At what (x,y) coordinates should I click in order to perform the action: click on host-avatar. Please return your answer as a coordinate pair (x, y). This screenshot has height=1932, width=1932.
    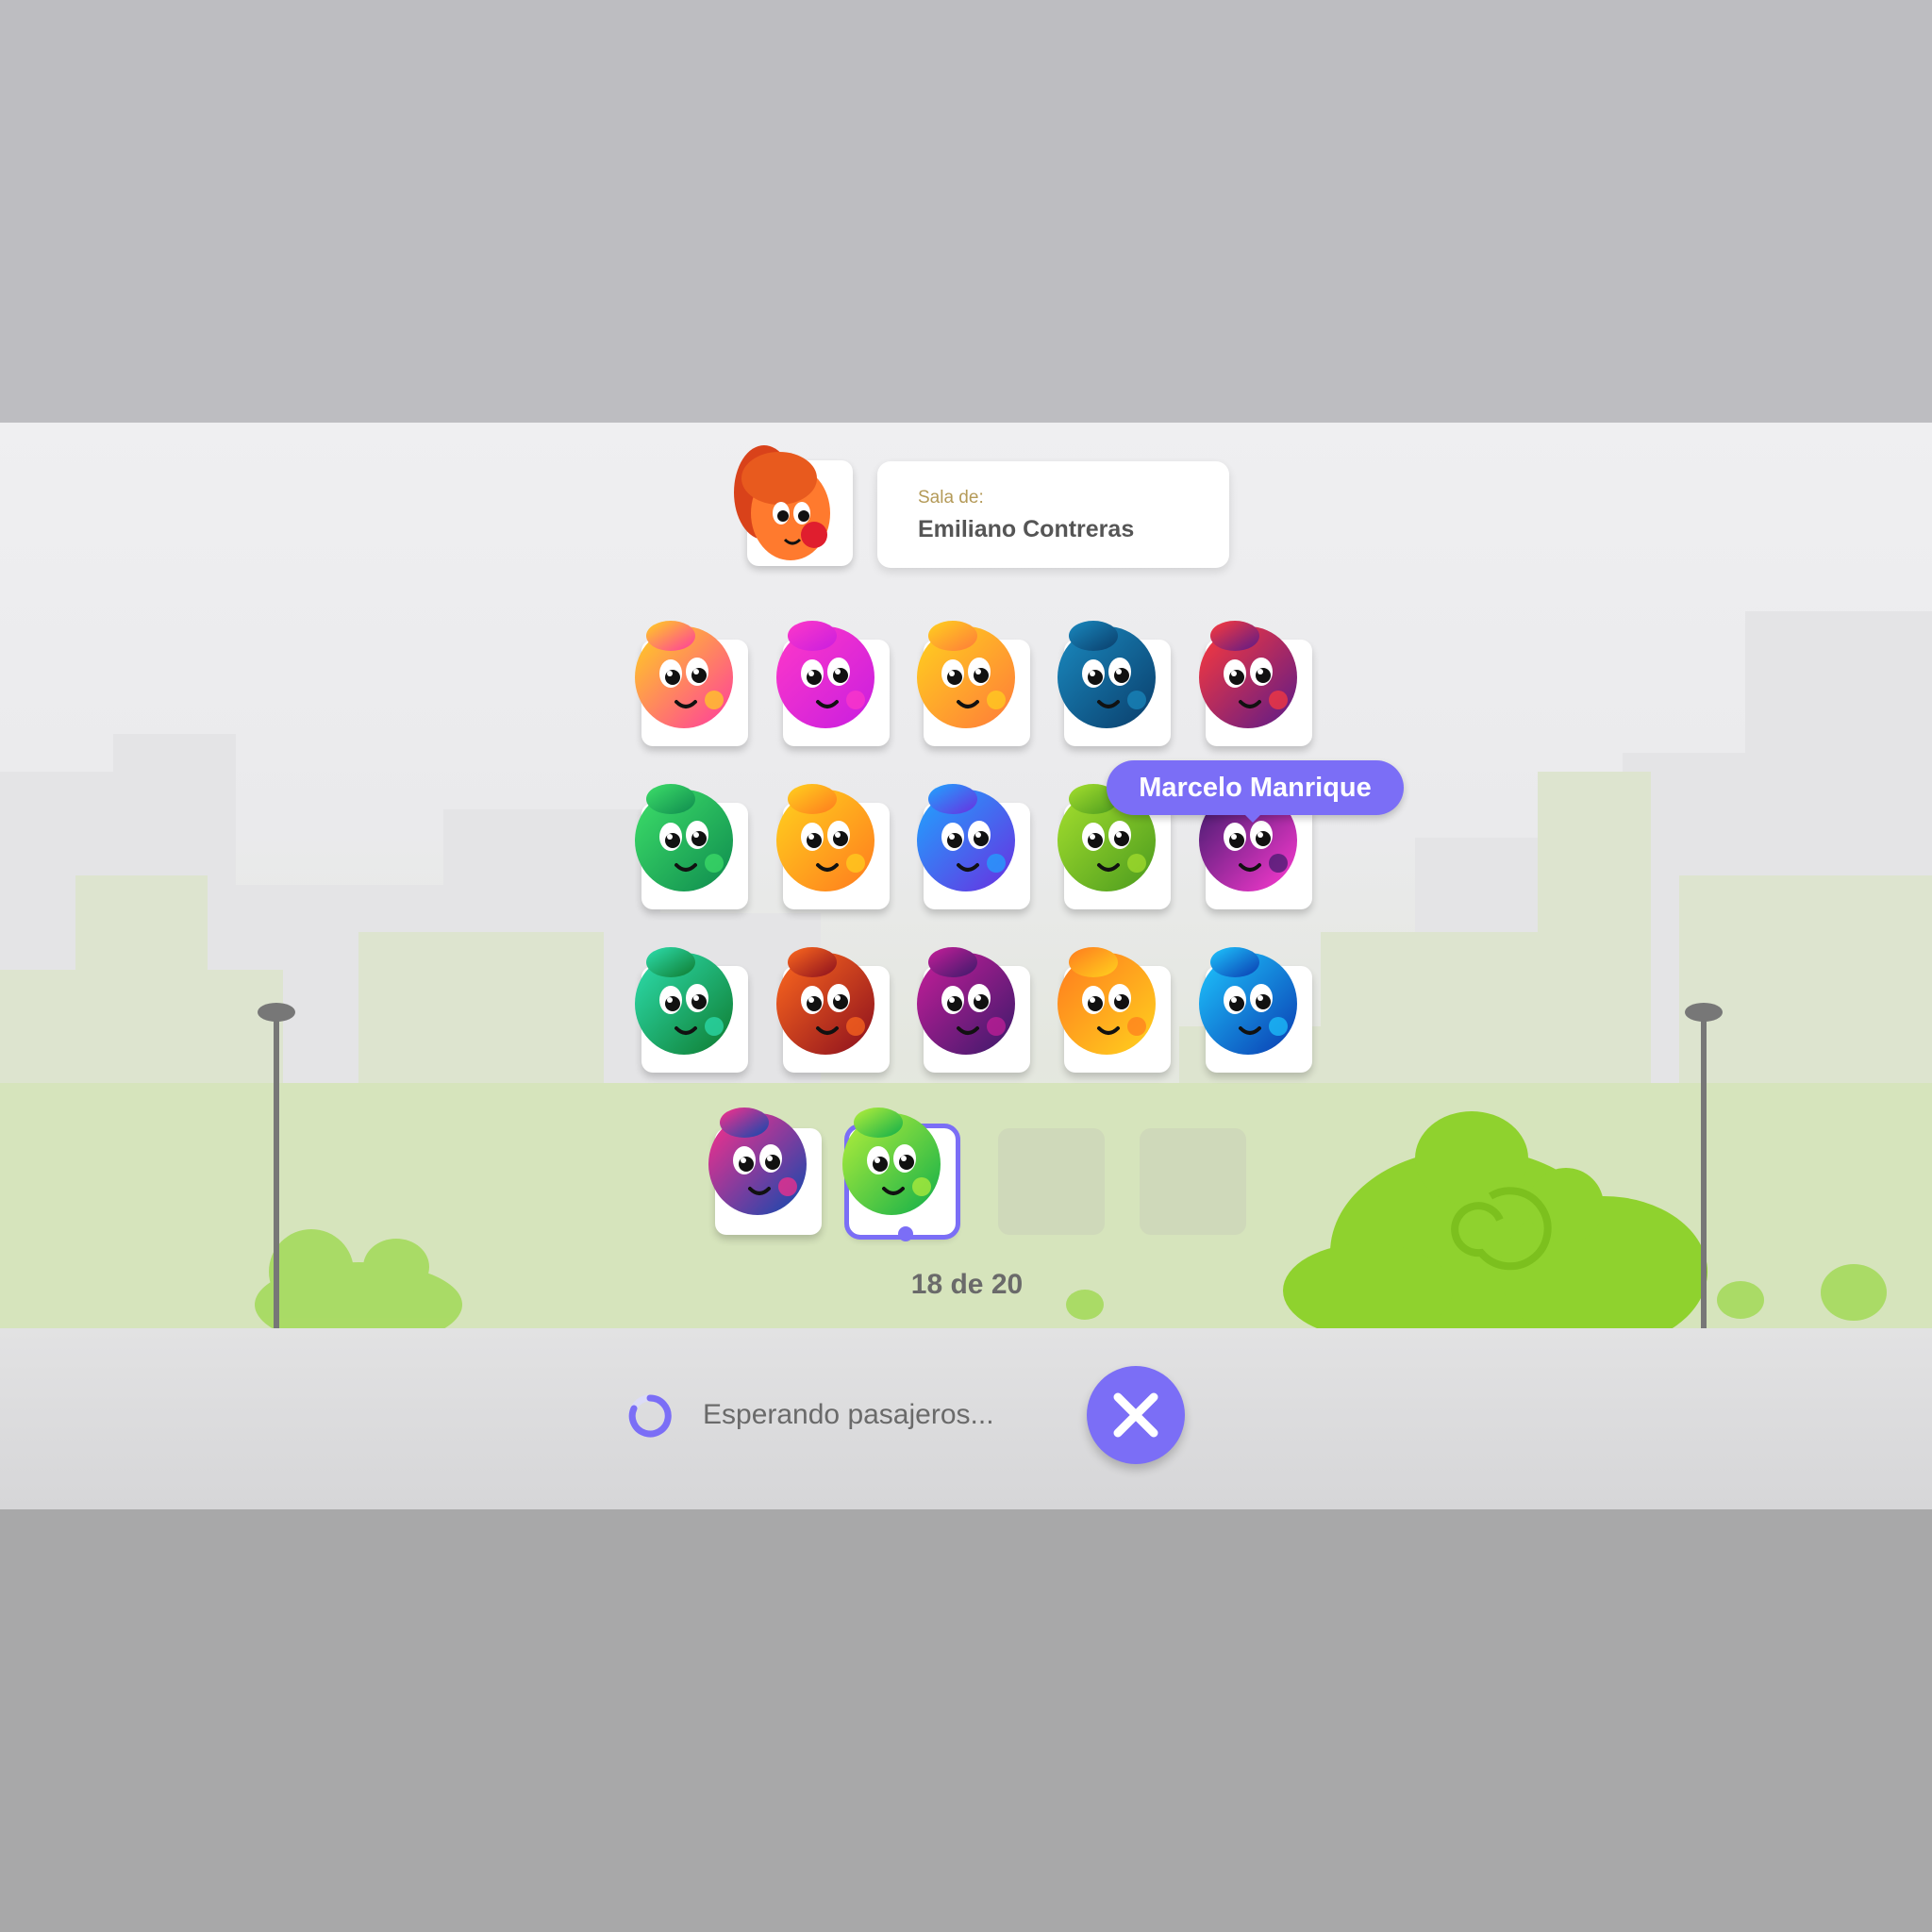
    Looking at the image, I should click on (782, 502).